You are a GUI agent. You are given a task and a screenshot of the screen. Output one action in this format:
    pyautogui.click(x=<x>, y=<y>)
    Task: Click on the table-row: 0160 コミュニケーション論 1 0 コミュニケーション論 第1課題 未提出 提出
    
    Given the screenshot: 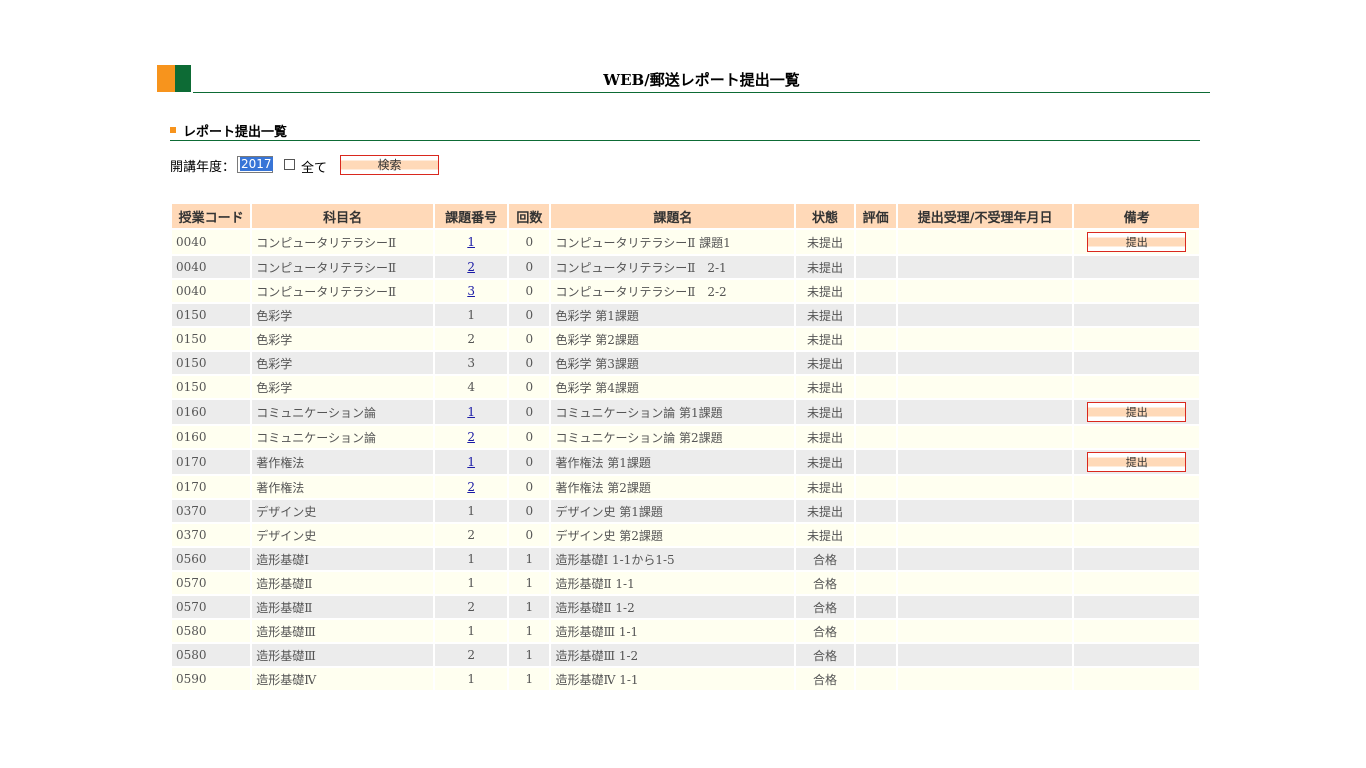 What is the action you would take?
    pyautogui.click(x=685, y=413)
    